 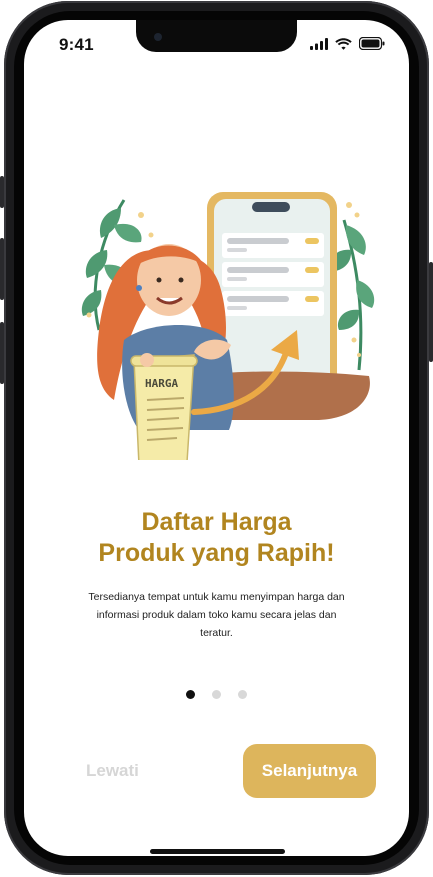 I want to click on next-button: Selanjutnya, so click(x=309, y=771).